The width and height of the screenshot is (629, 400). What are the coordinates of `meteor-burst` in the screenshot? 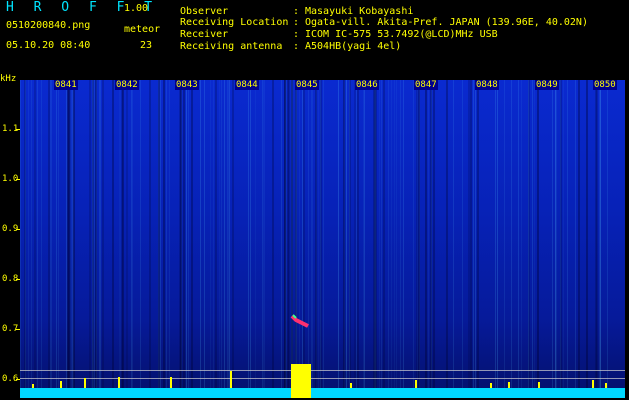 It's located at (301, 381).